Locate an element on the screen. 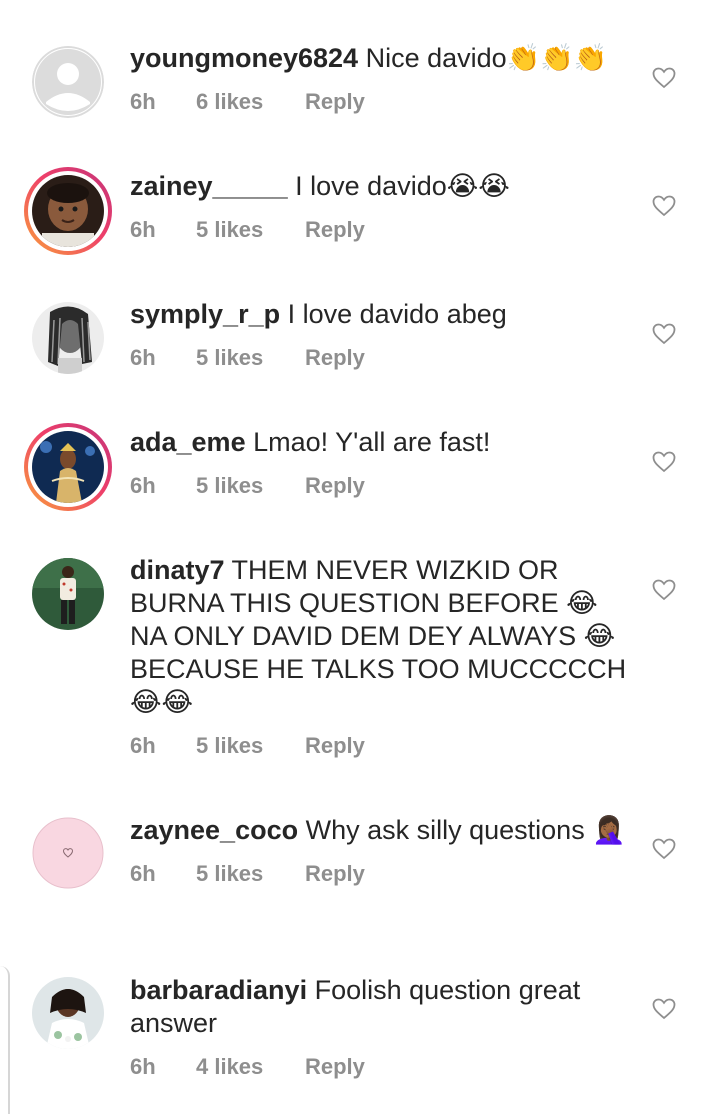  child-photo-avatar-icon is located at coordinates (68, 211).